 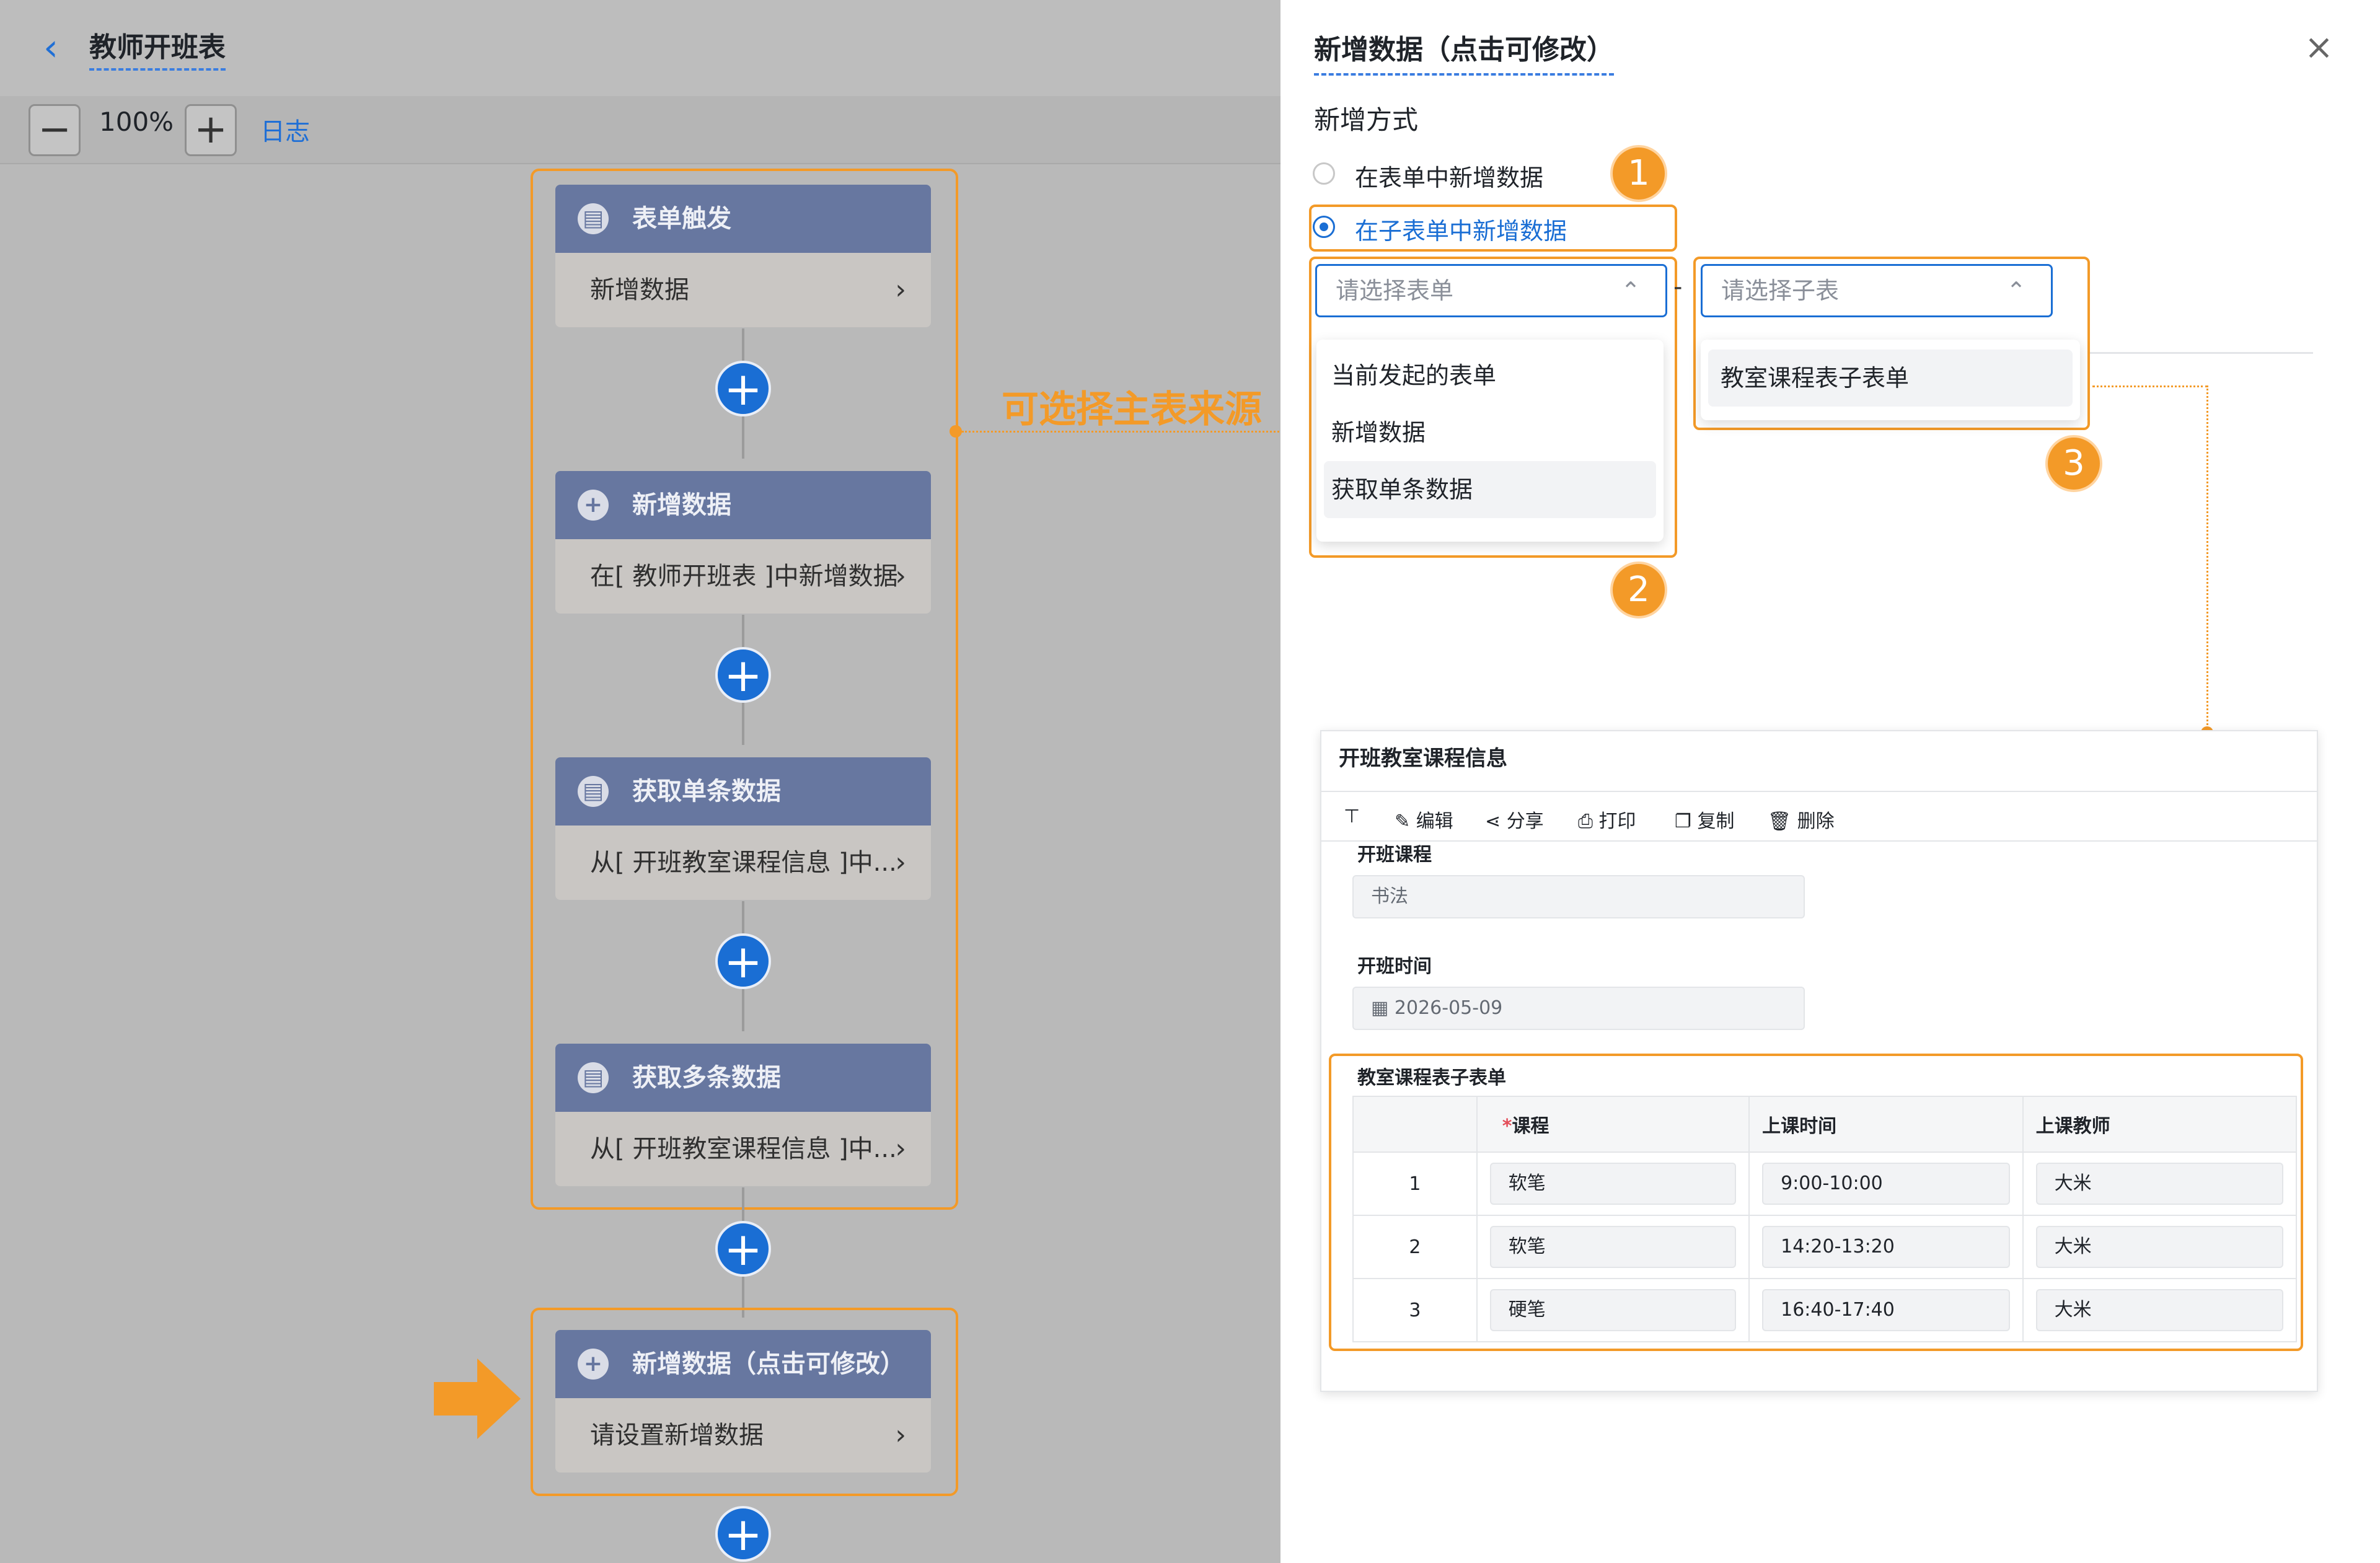 I want to click on flow-node-form-trigger: ▤ 表单触发 新增数据 ›, so click(x=743, y=256).